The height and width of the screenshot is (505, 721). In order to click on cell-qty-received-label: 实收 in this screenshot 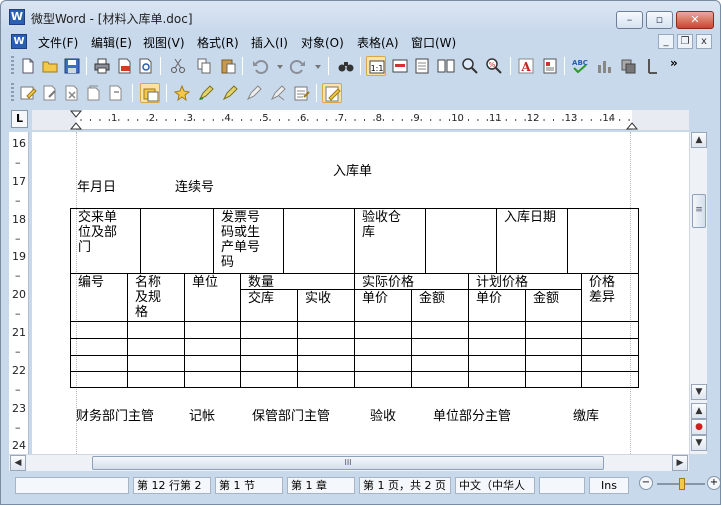, I will do `click(318, 298)`.